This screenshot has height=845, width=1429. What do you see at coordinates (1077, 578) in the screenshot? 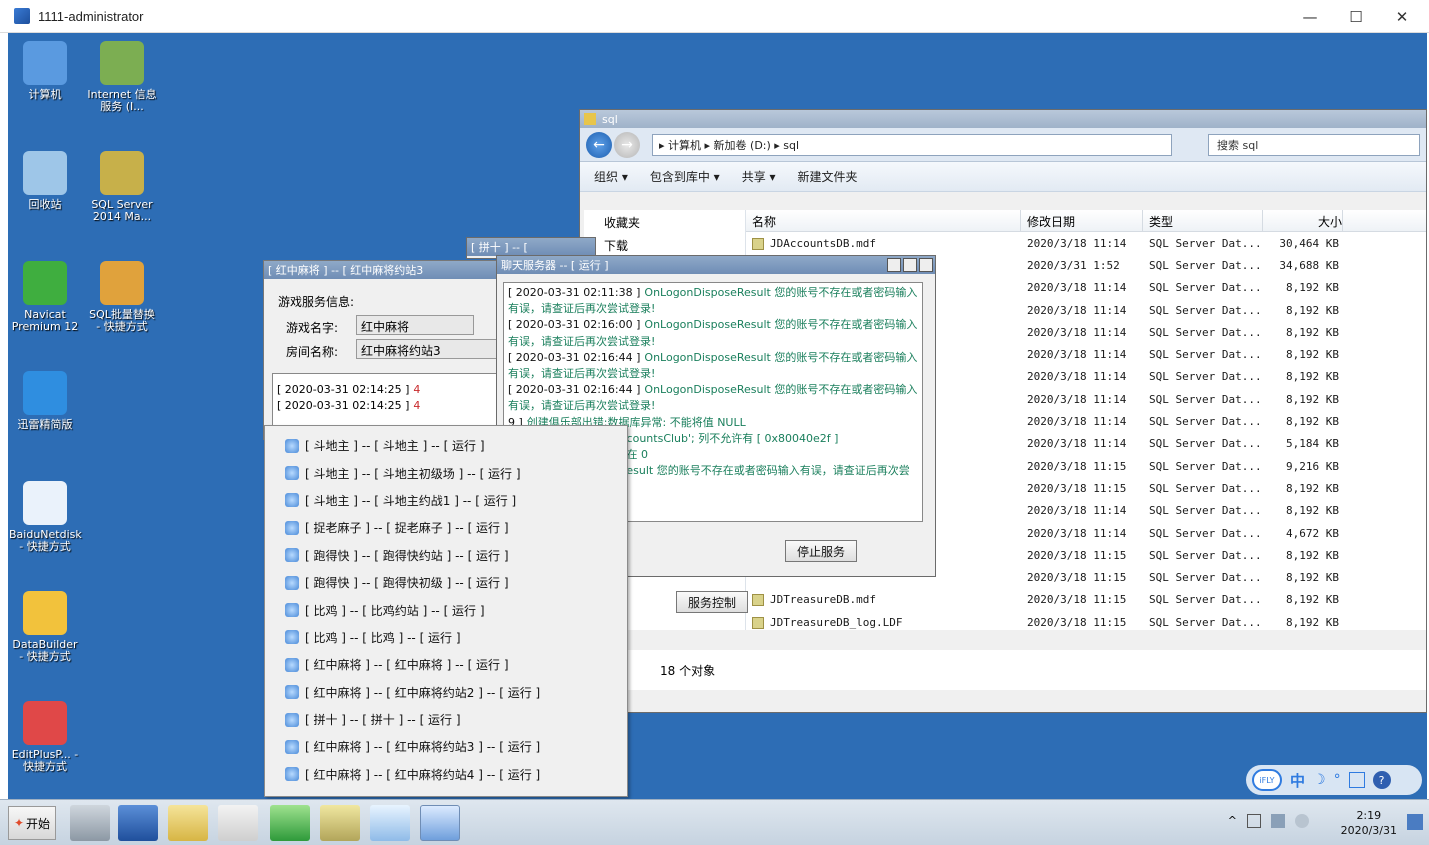
I see `file-date: 2020/3/18 11:15` at bounding box center [1077, 578].